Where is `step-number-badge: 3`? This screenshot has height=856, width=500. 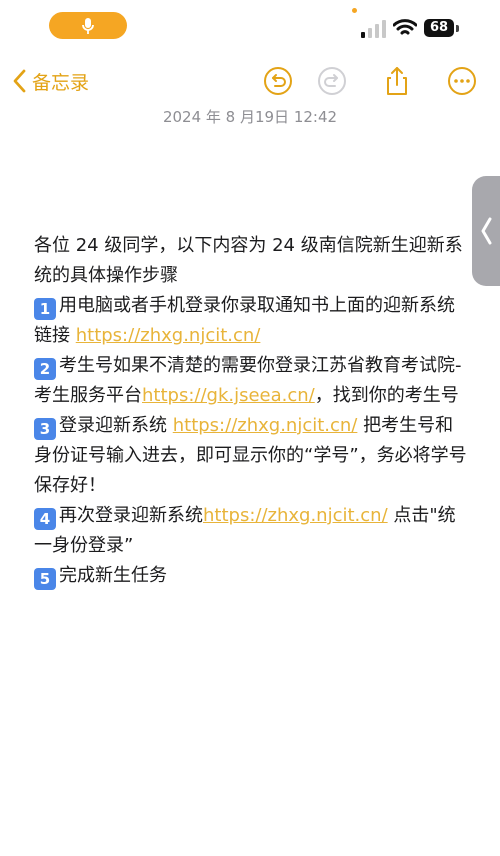
step-number-badge: 3 is located at coordinates (45, 429).